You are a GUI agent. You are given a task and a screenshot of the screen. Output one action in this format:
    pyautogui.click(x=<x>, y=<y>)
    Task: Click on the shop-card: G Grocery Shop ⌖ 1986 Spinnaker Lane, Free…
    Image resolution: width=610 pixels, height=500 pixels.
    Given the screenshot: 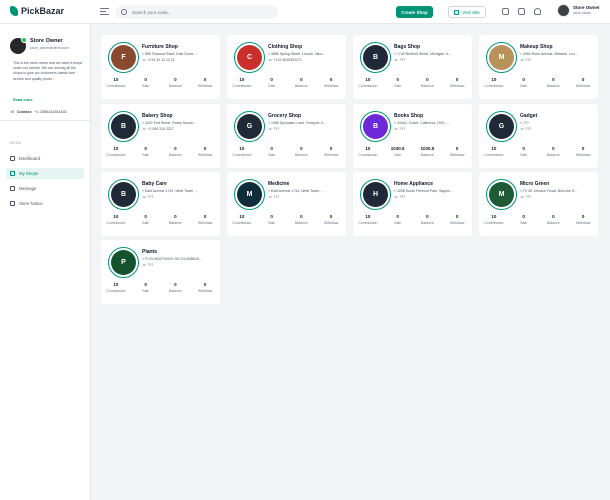 What is the action you would take?
    pyautogui.click(x=286, y=136)
    